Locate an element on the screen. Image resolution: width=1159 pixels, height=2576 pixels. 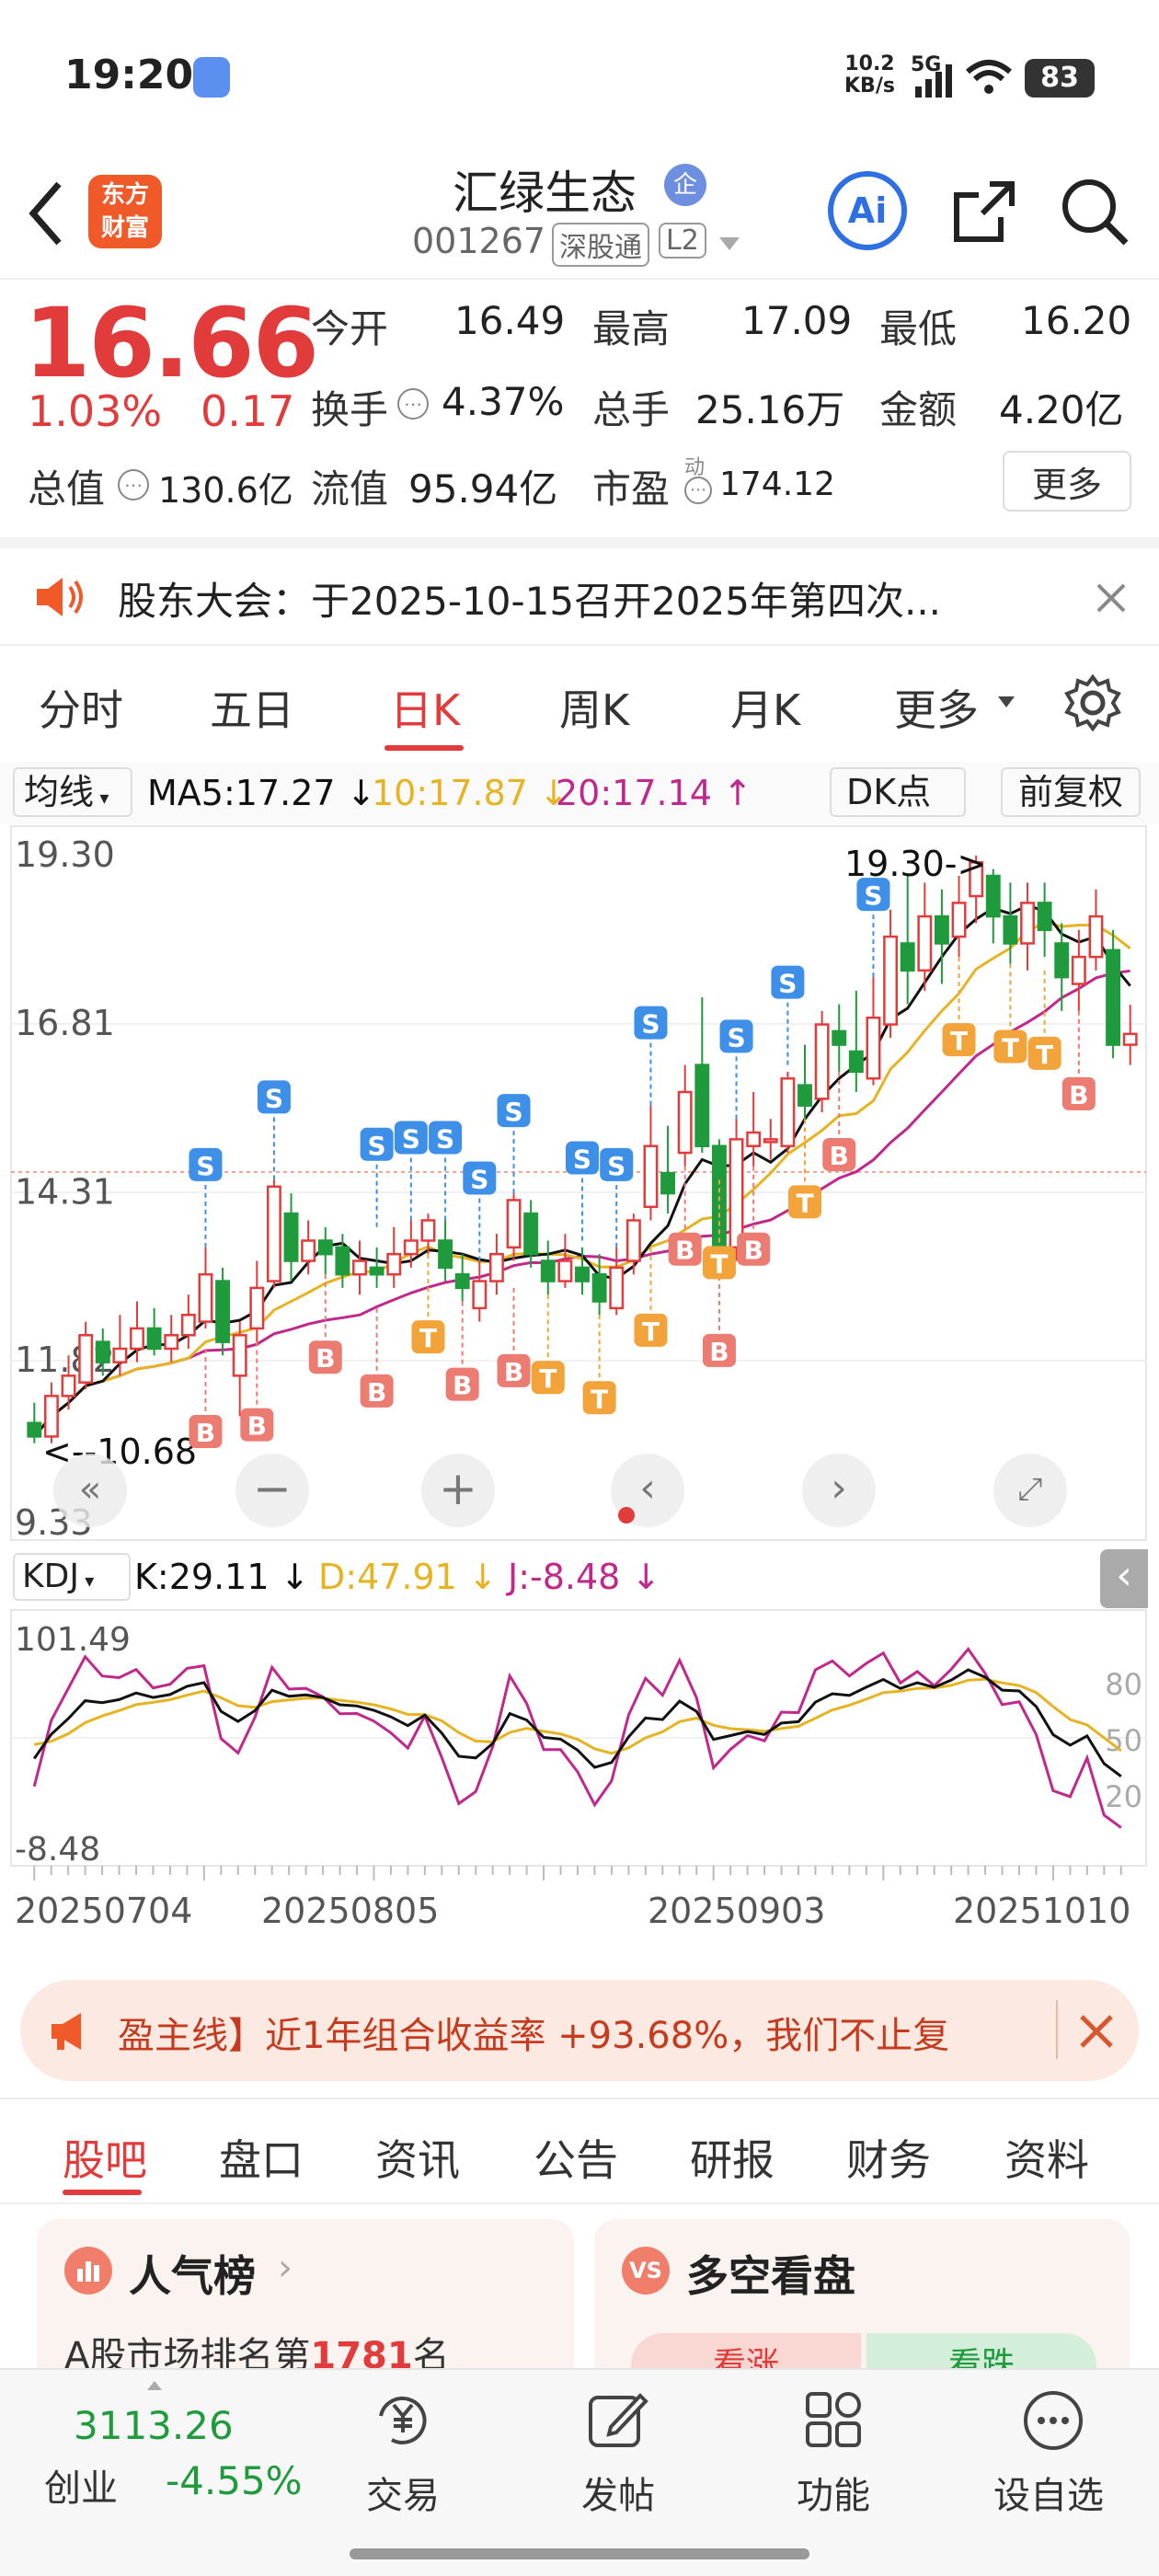
ma10-value: 10:17.87 ↓ is located at coordinates (470, 793).